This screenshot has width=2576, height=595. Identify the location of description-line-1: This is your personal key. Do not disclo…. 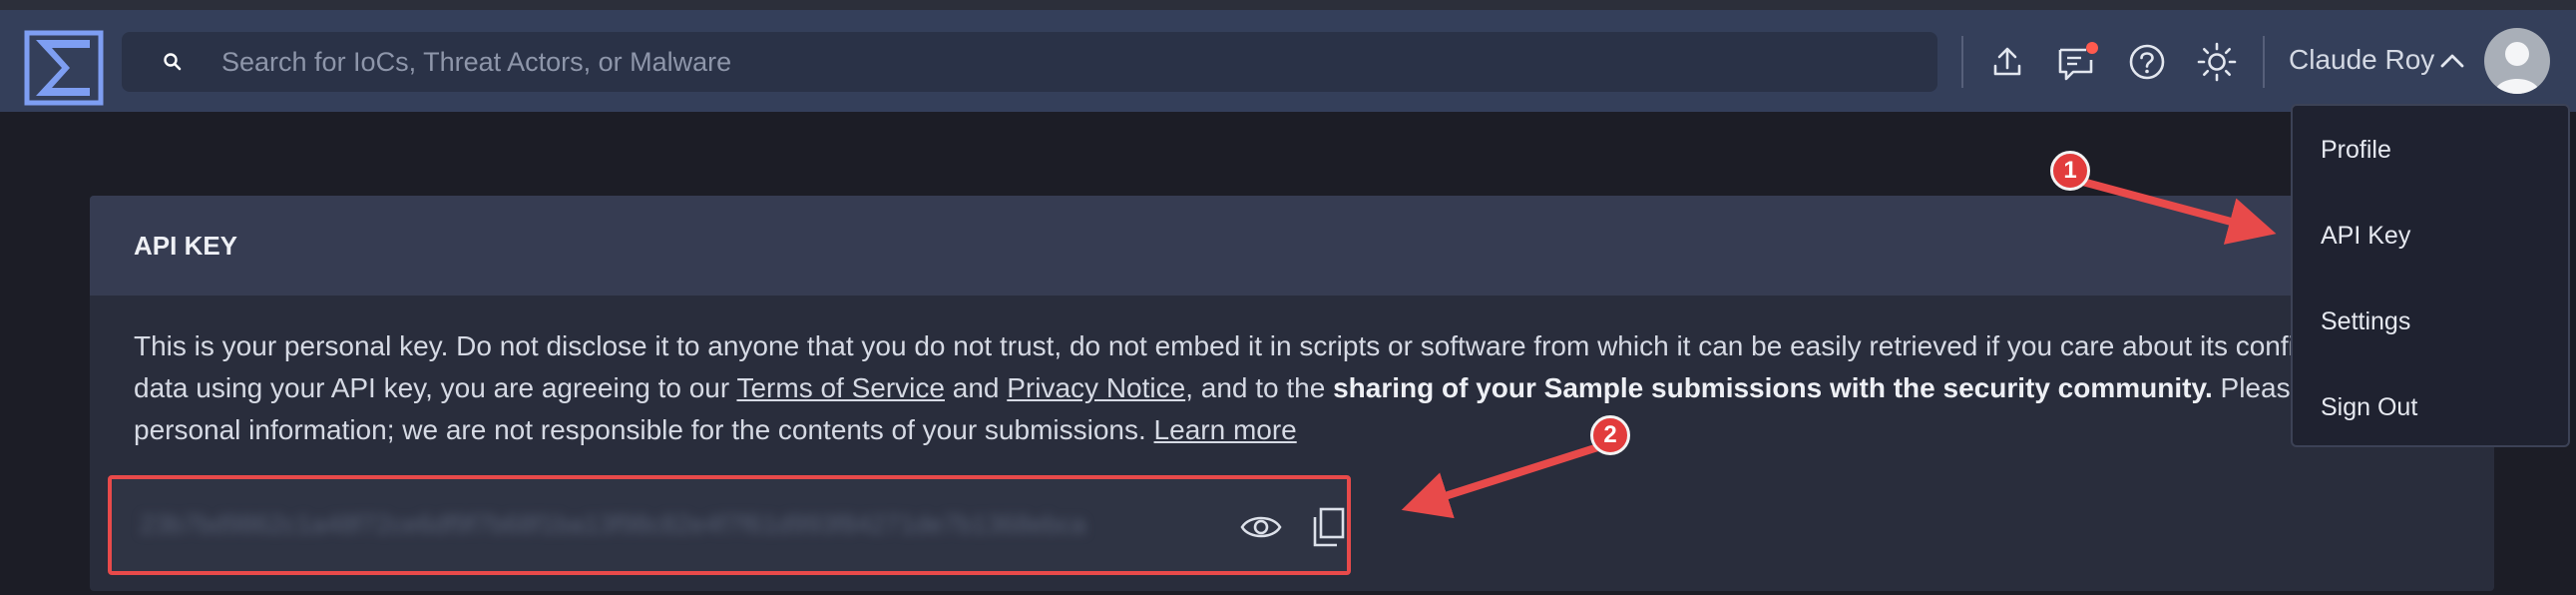
(1285, 345).